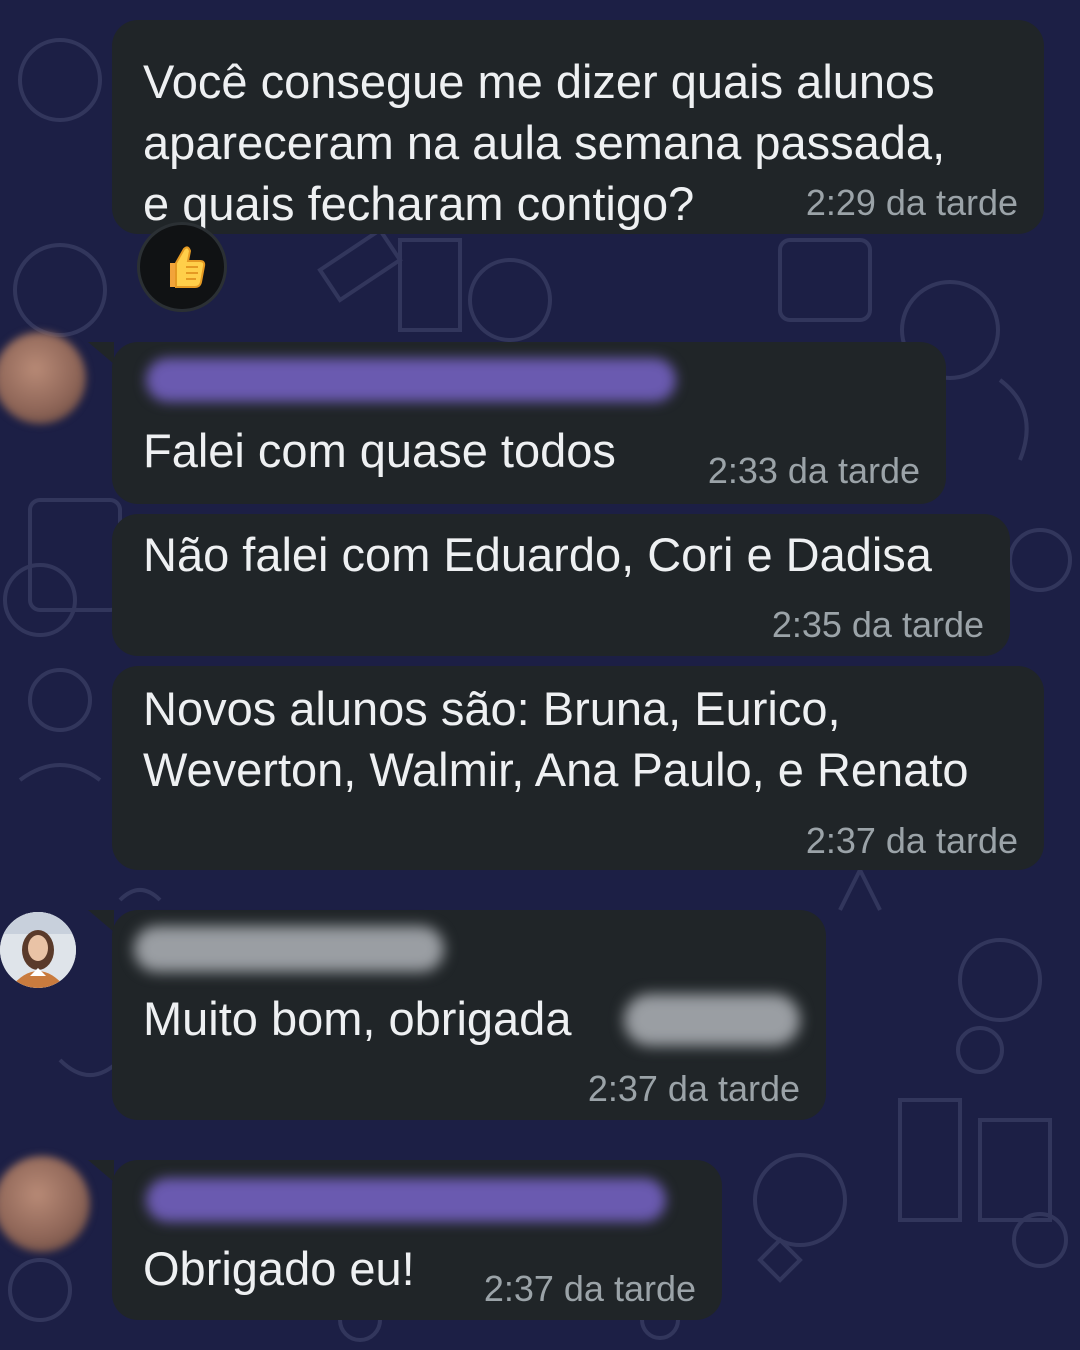 The height and width of the screenshot is (1350, 1080). Describe the element at coordinates (813, 470) in the screenshot. I see `message-timestamp: 2:33 da tarde` at that location.